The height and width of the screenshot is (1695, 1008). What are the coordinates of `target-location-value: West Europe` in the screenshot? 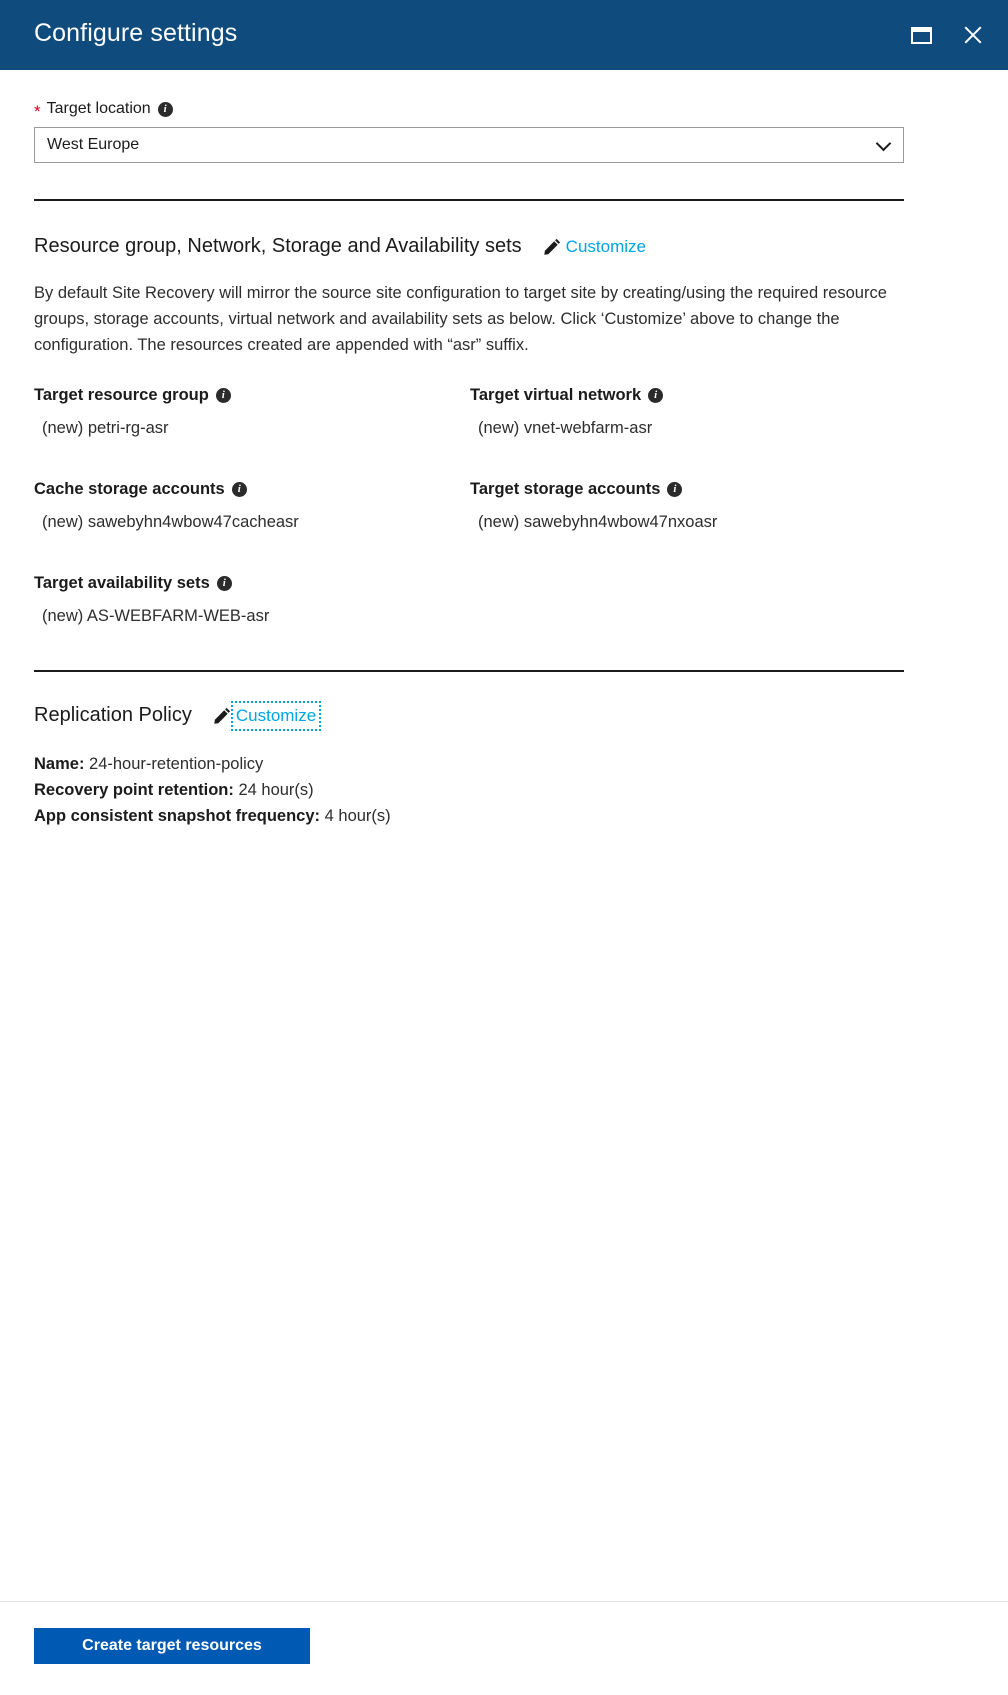 It's located at (93, 144).